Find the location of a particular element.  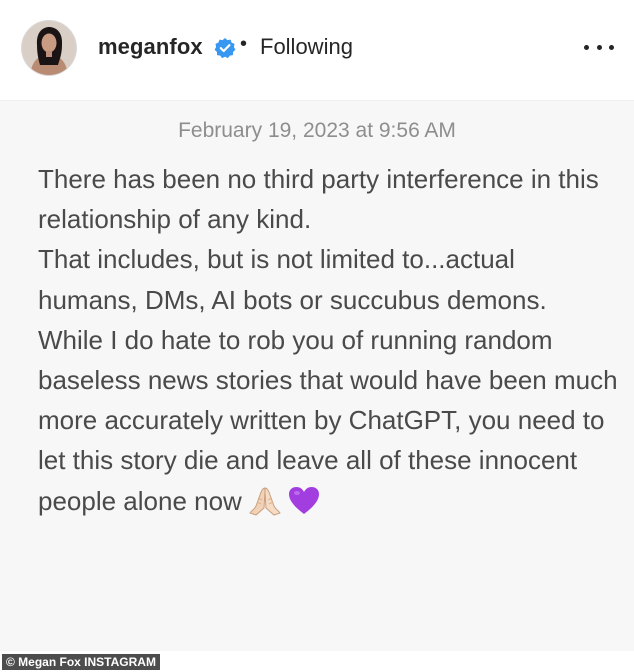

avatar-image is located at coordinates (49, 48).